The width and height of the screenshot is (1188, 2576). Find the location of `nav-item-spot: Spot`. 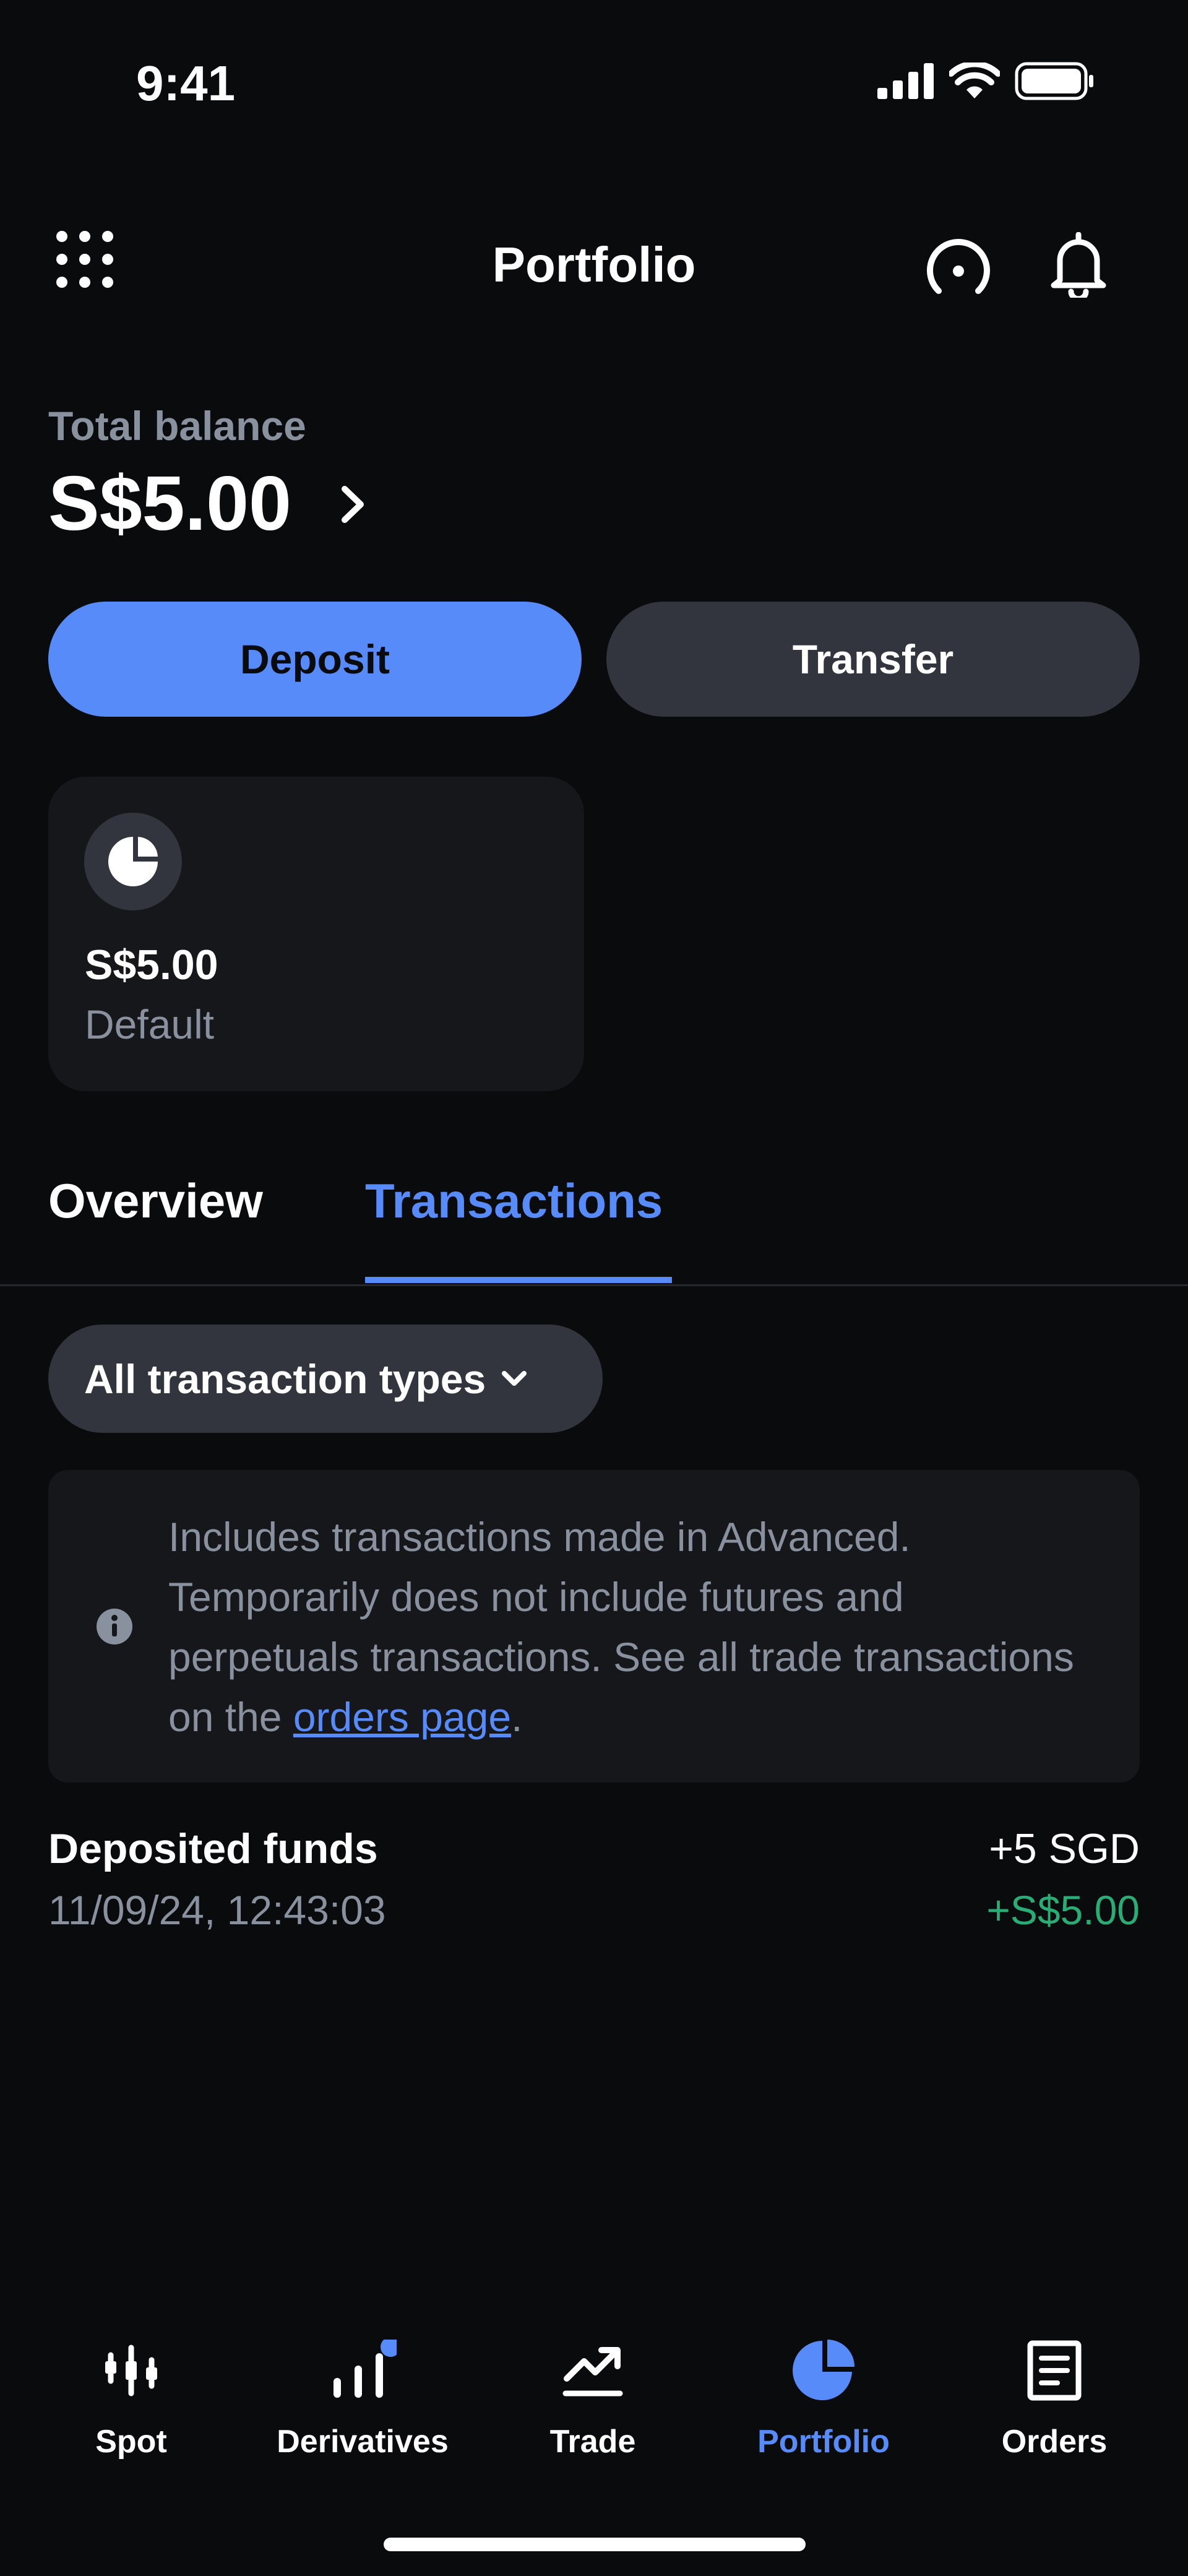

nav-item-spot: Spot is located at coordinates (131, 2398).